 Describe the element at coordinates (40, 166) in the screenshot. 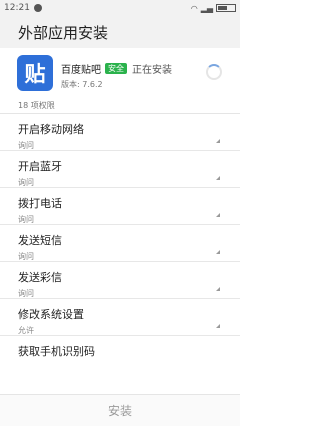

I see `permission-name: 开启蓝牙` at that location.